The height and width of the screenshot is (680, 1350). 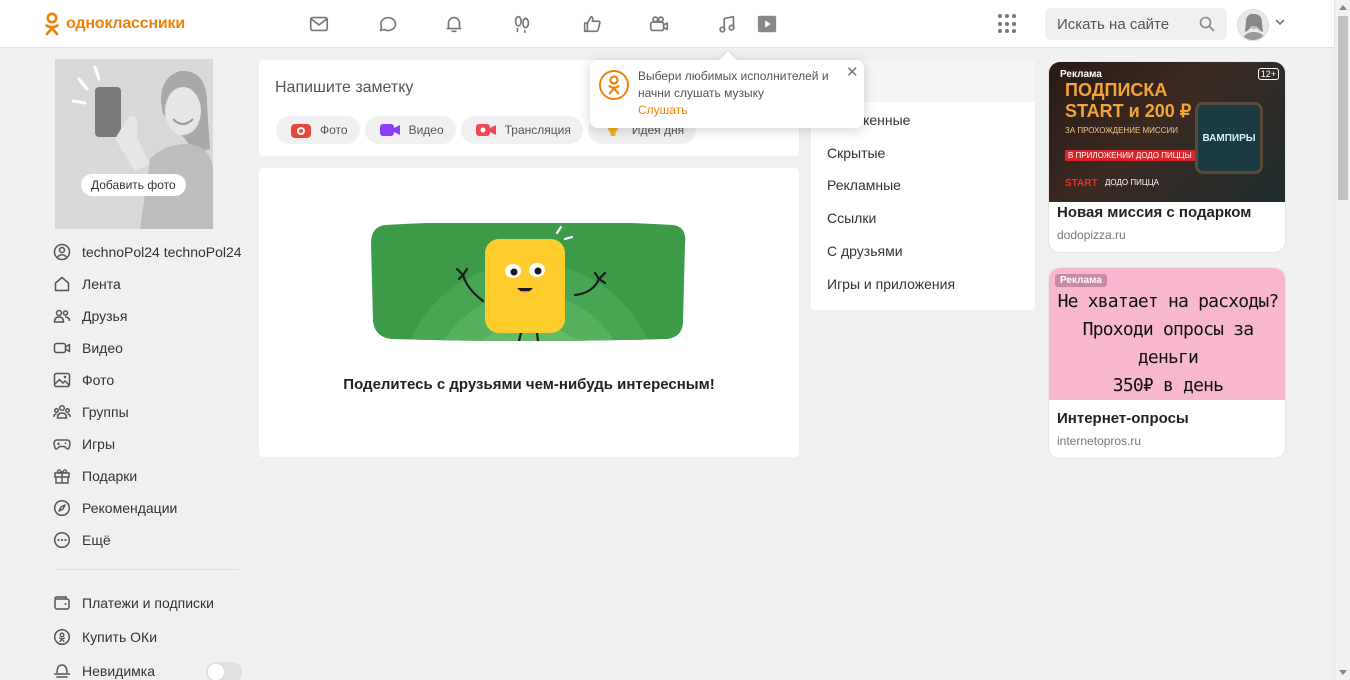 What do you see at coordinates (334, 130) in the screenshot?
I see `photo-action-label: Фото` at bounding box center [334, 130].